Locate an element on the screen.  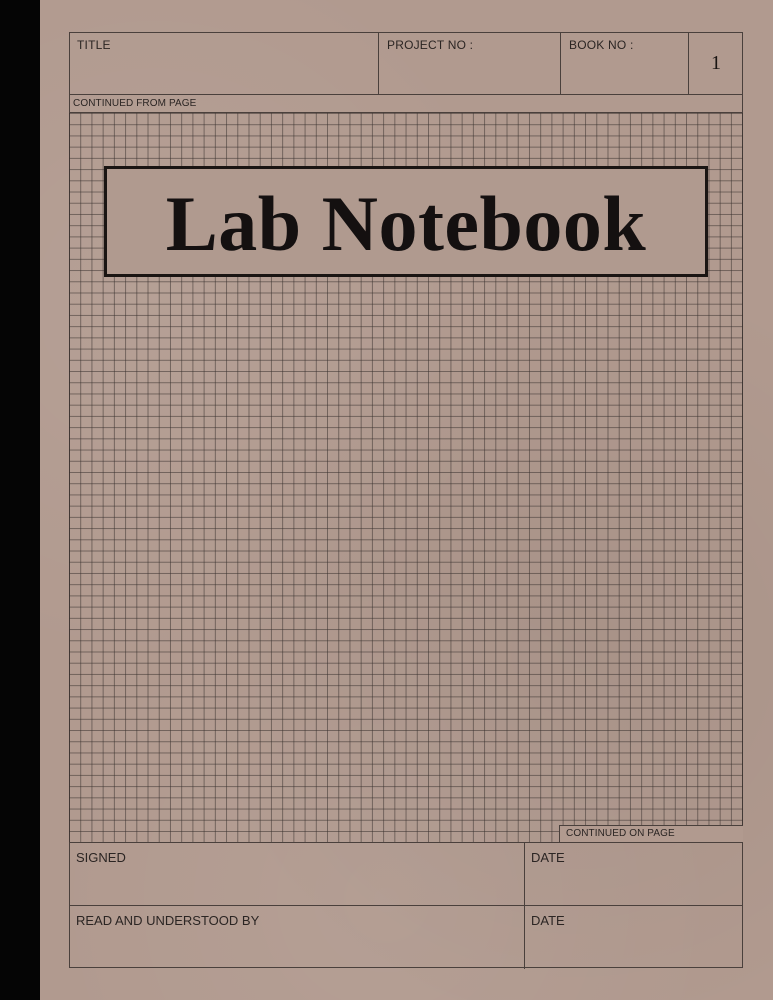
signed-date-label: DATE is located at coordinates (548, 857).